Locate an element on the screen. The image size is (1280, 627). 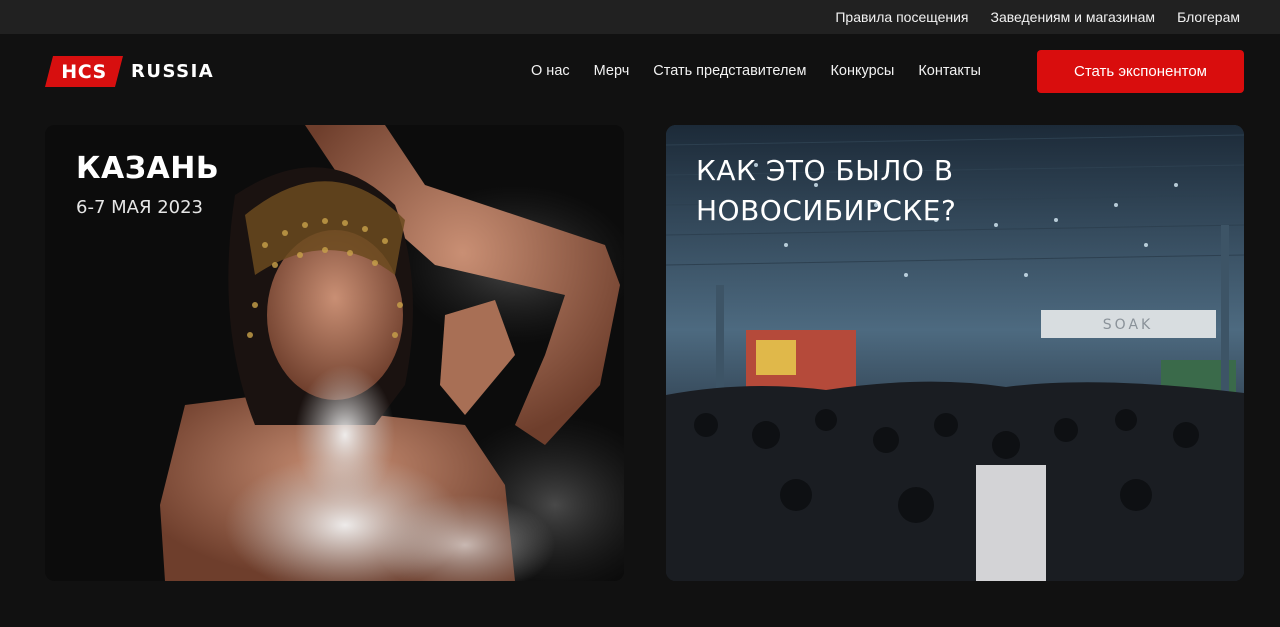
logo-badge-text: HCS is located at coordinates (84, 71).